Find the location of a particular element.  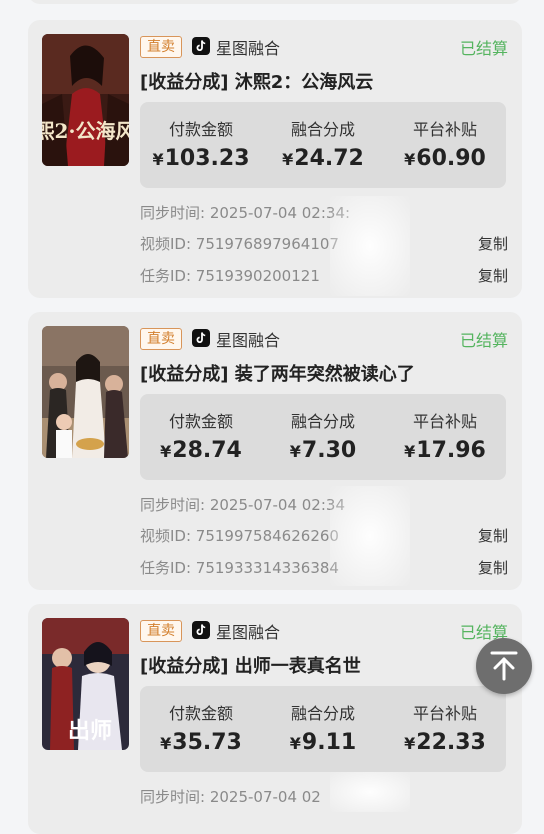

stat-value: ¥24.72 is located at coordinates (323, 158).